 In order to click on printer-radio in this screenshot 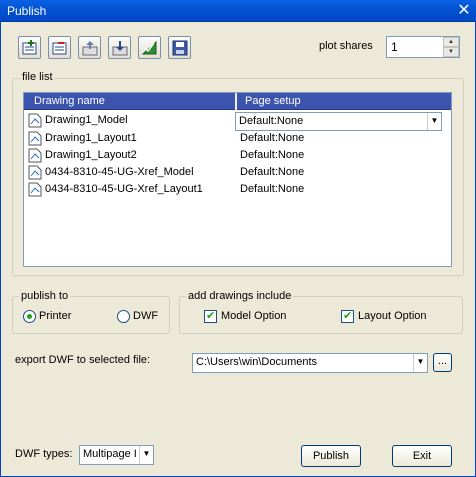, I will do `click(29, 316)`.